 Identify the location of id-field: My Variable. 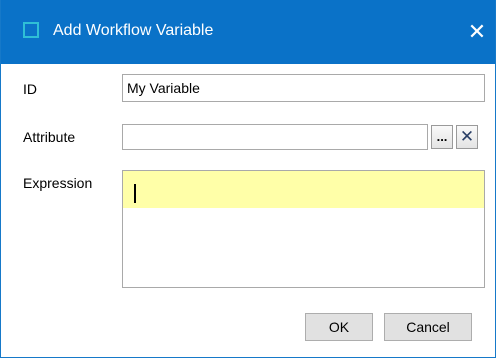
(303, 88).